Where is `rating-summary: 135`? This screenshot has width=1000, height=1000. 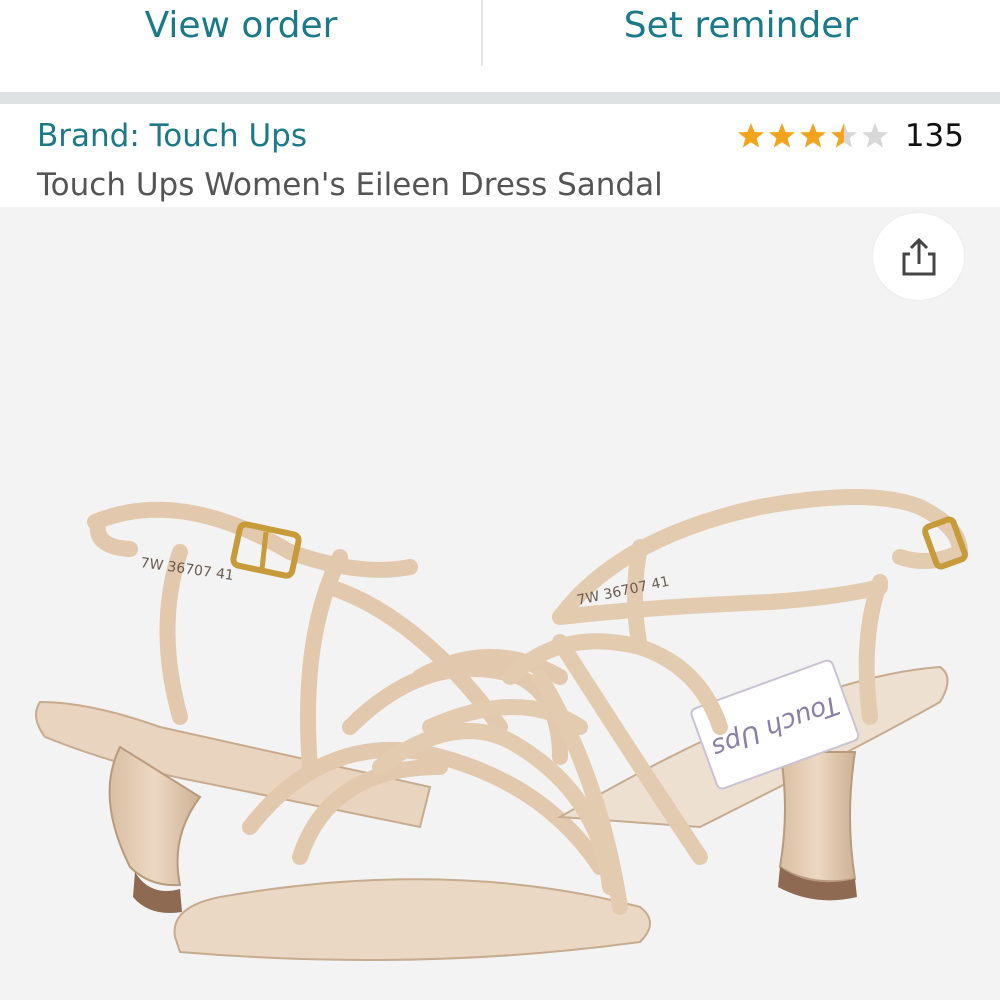
rating-summary: 135 is located at coordinates (850, 136).